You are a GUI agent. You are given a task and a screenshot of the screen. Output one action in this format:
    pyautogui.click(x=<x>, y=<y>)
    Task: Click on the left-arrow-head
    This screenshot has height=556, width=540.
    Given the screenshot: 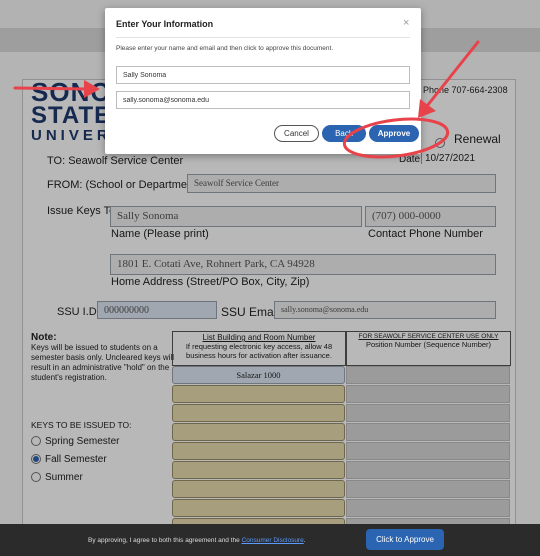 What is the action you would take?
    pyautogui.click(x=92, y=89)
    